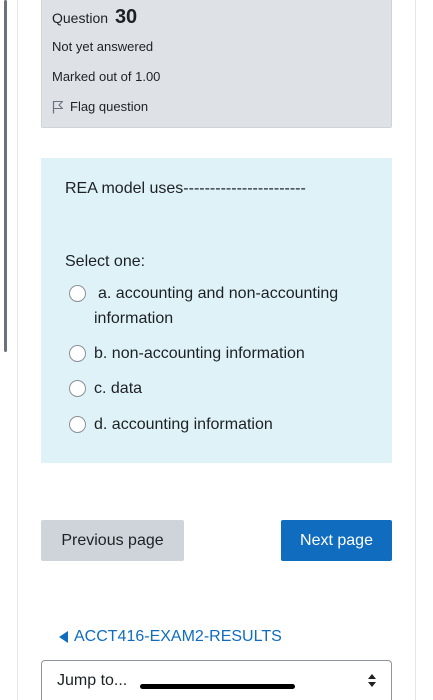 The image size is (433, 700). What do you see at coordinates (219, 388) in the screenshot?
I see `option-c: c. data` at bounding box center [219, 388].